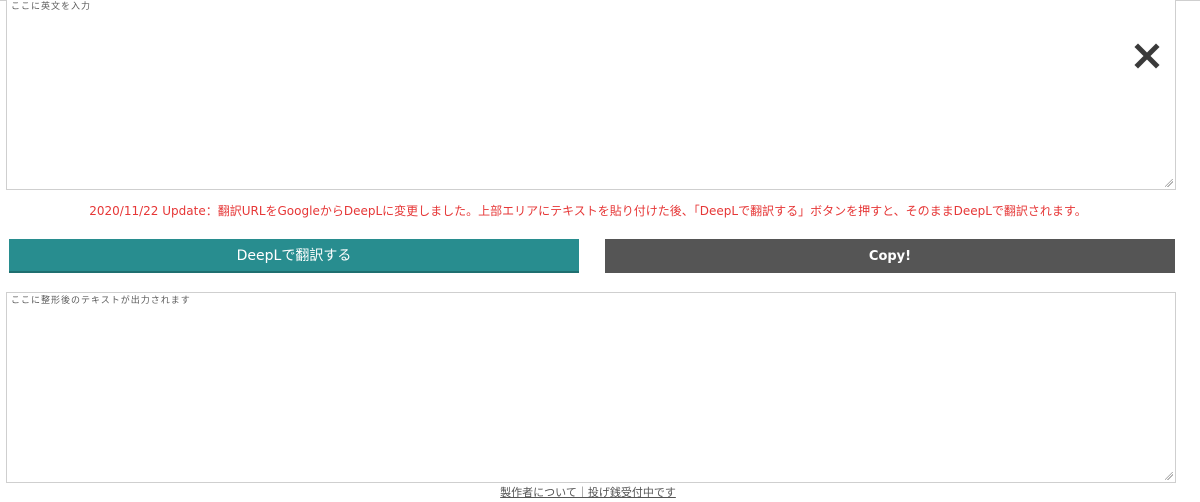 This screenshot has width=1200, height=502. I want to click on about-creator-link: 製作者について｜投げ銭受付中です, so click(588, 492).